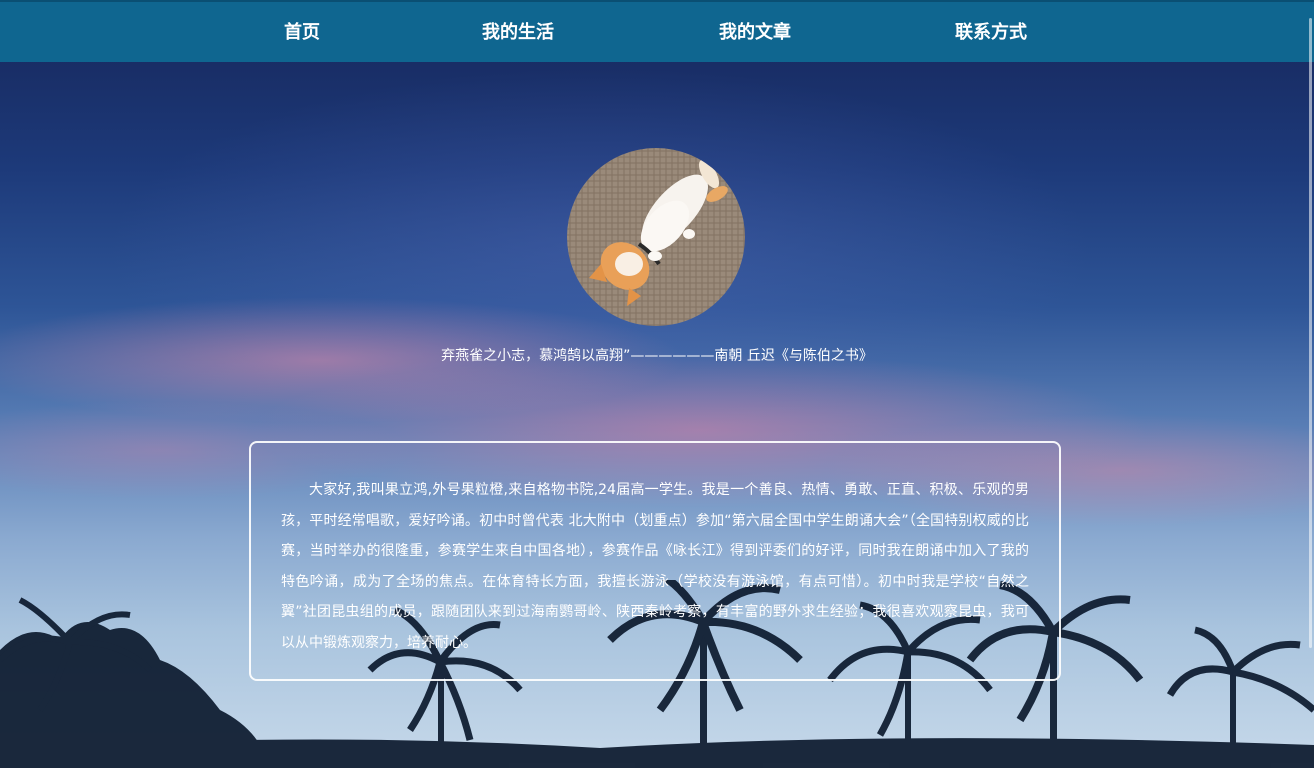 The width and height of the screenshot is (1314, 768). What do you see at coordinates (755, 33) in the screenshot?
I see `nav-item-my-articles: 我的文章` at bounding box center [755, 33].